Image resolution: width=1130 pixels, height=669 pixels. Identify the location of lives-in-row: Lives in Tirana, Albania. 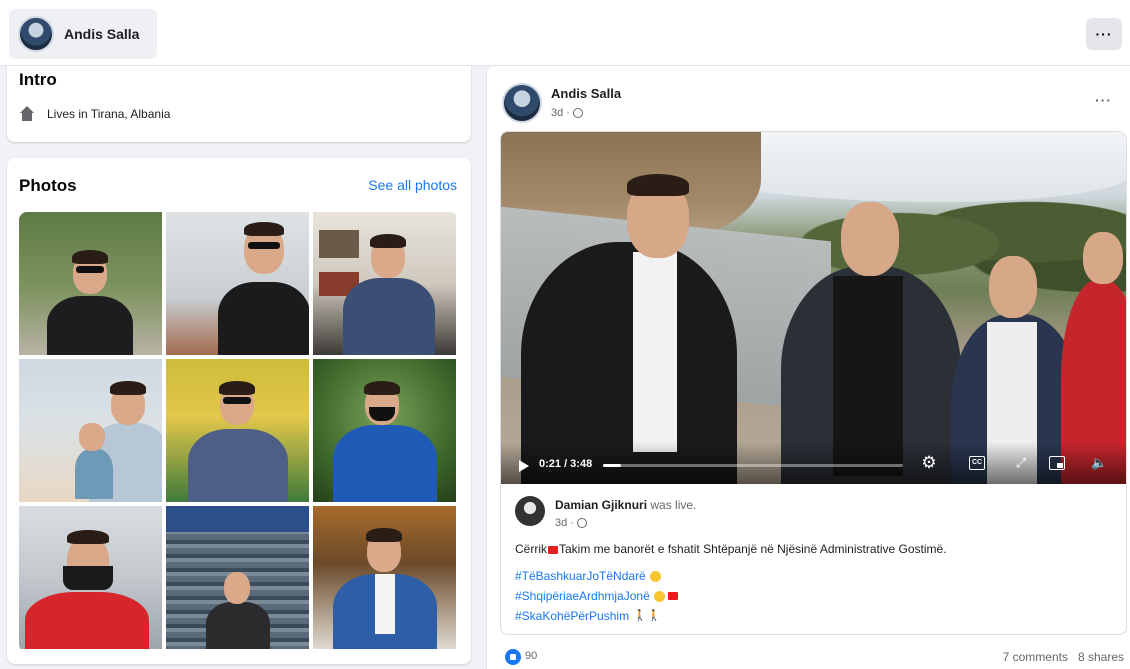
(94, 114).